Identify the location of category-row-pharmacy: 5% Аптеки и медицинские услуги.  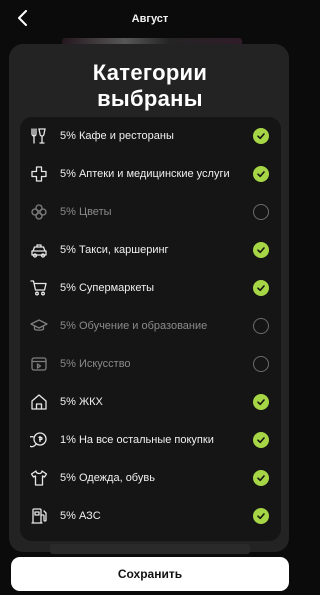
(150, 174).